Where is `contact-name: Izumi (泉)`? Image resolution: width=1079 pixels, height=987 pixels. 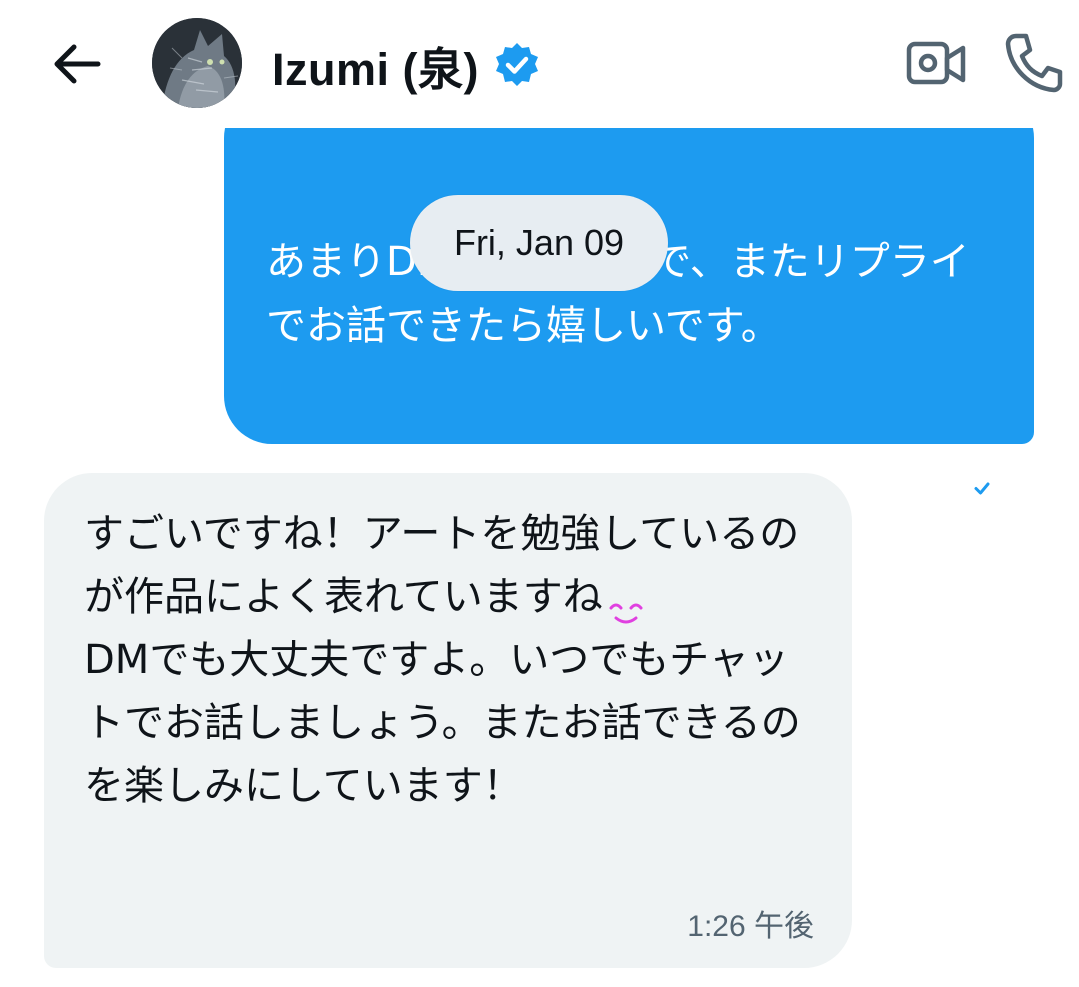 contact-name: Izumi (泉) is located at coordinates (375, 69).